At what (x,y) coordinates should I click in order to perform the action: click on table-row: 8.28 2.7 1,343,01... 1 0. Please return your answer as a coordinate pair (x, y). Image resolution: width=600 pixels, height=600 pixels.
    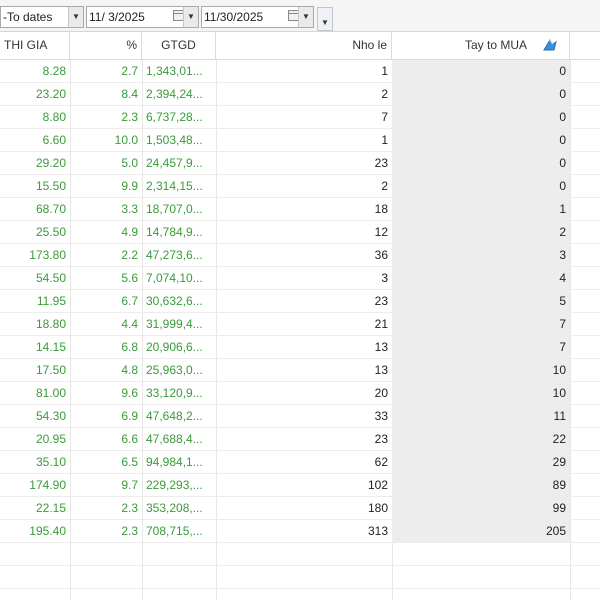
    Looking at the image, I should click on (300, 71).